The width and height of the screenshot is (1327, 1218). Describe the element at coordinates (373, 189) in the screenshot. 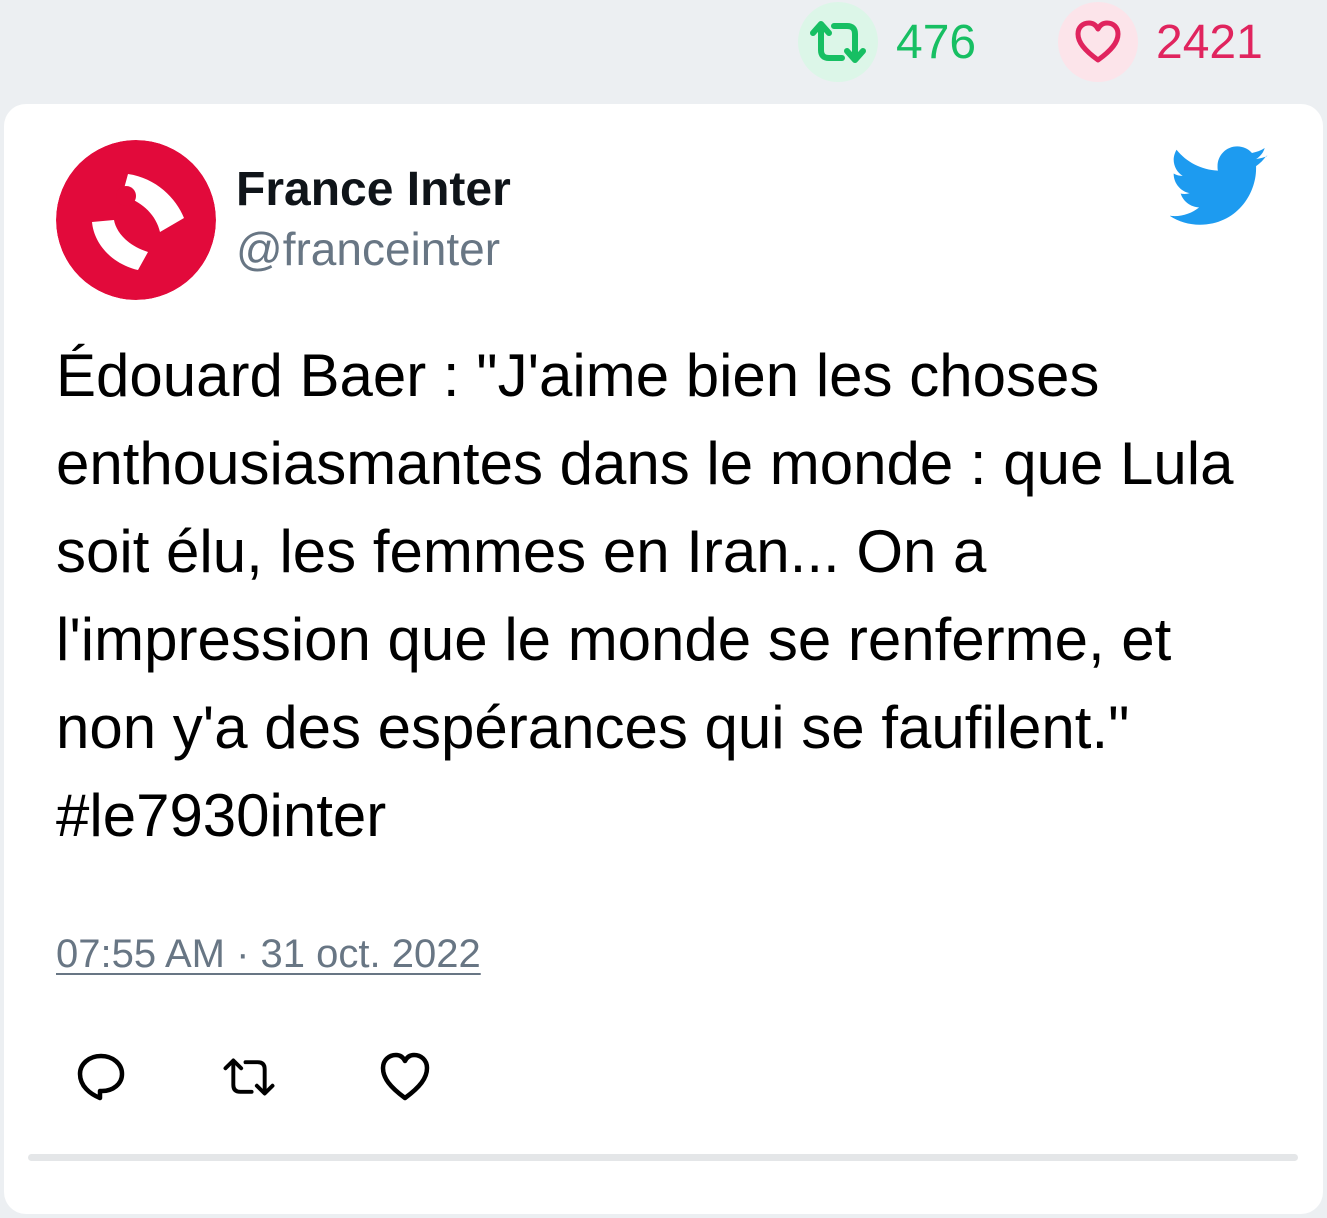

I see `author-name: France Inter` at that location.